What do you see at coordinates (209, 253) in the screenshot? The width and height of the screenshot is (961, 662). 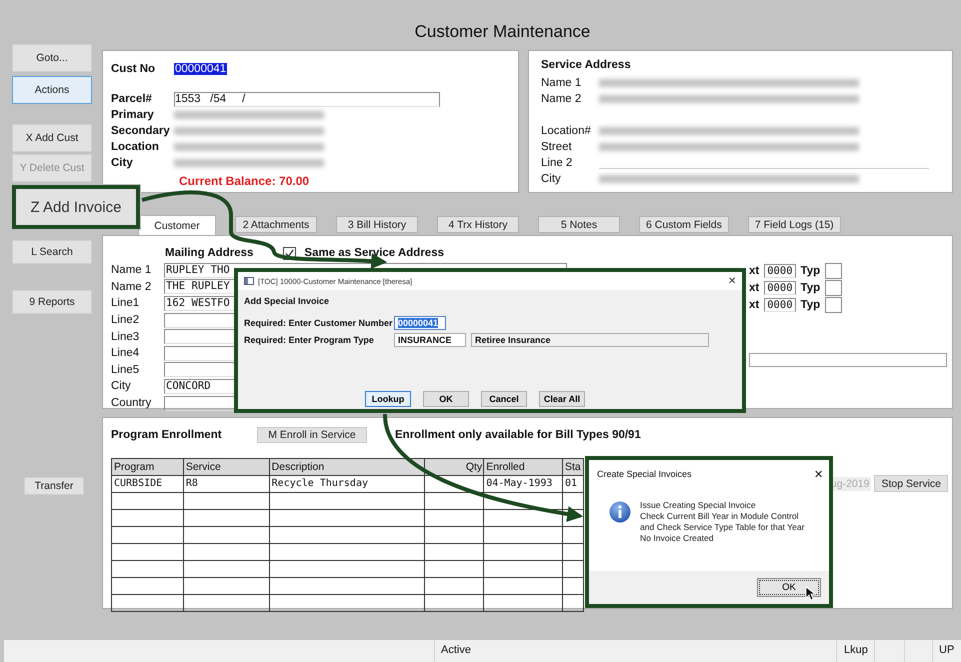 I see `section-title: Mailing Address` at bounding box center [209, 253].